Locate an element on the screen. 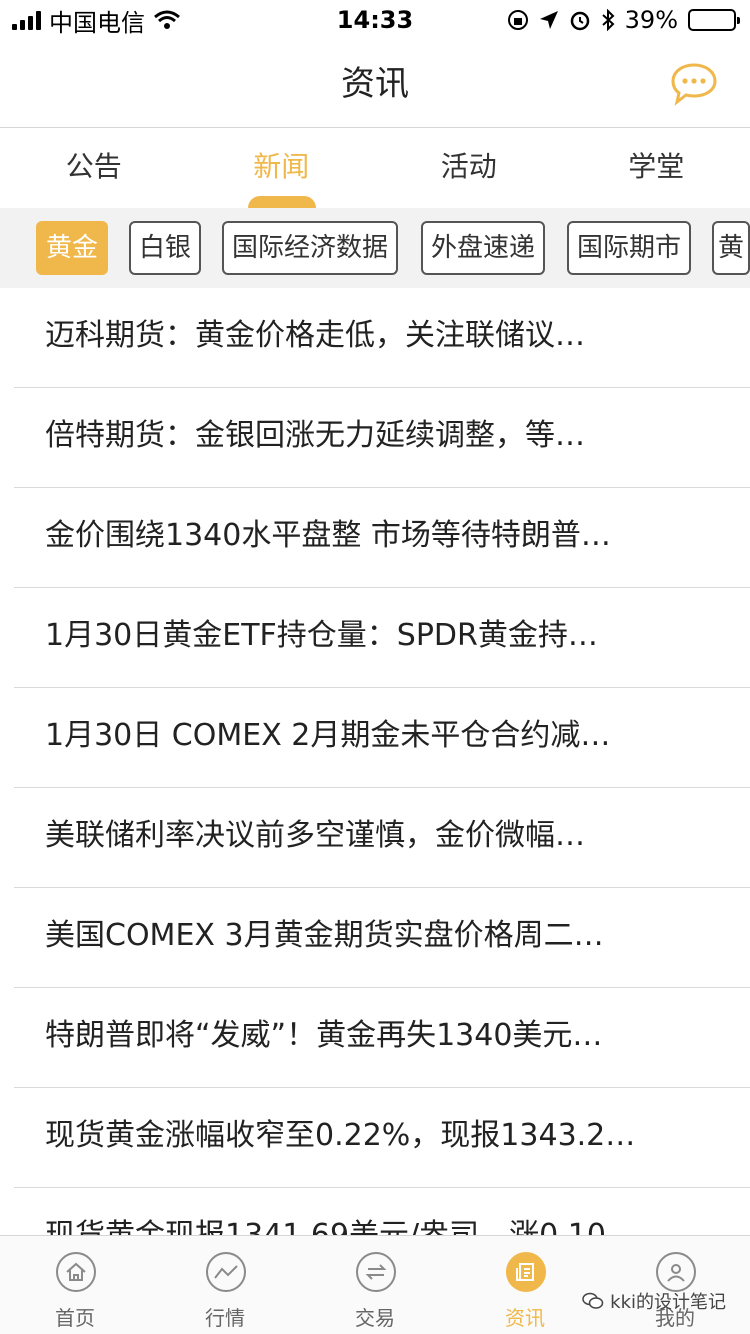 This screenshot has height=1334, width=750. battery-percent: 39% is located at coordinates (651, 20).